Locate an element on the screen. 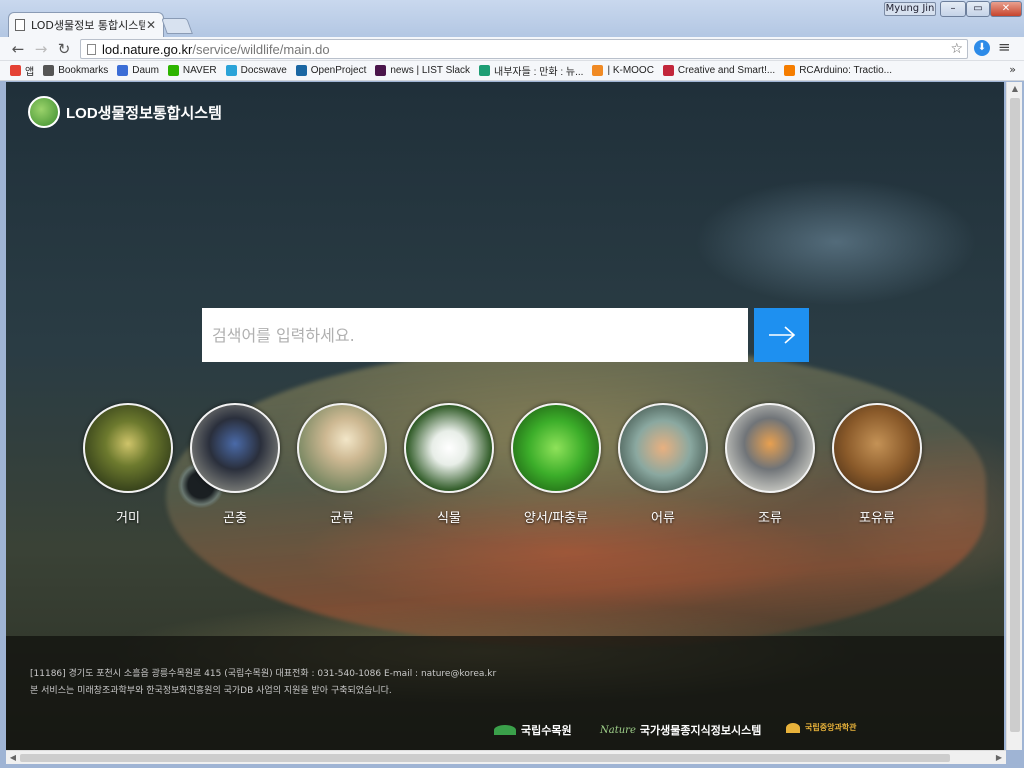 The image size is (1024, 768). slack-icon is located at coordinates (381, 70).